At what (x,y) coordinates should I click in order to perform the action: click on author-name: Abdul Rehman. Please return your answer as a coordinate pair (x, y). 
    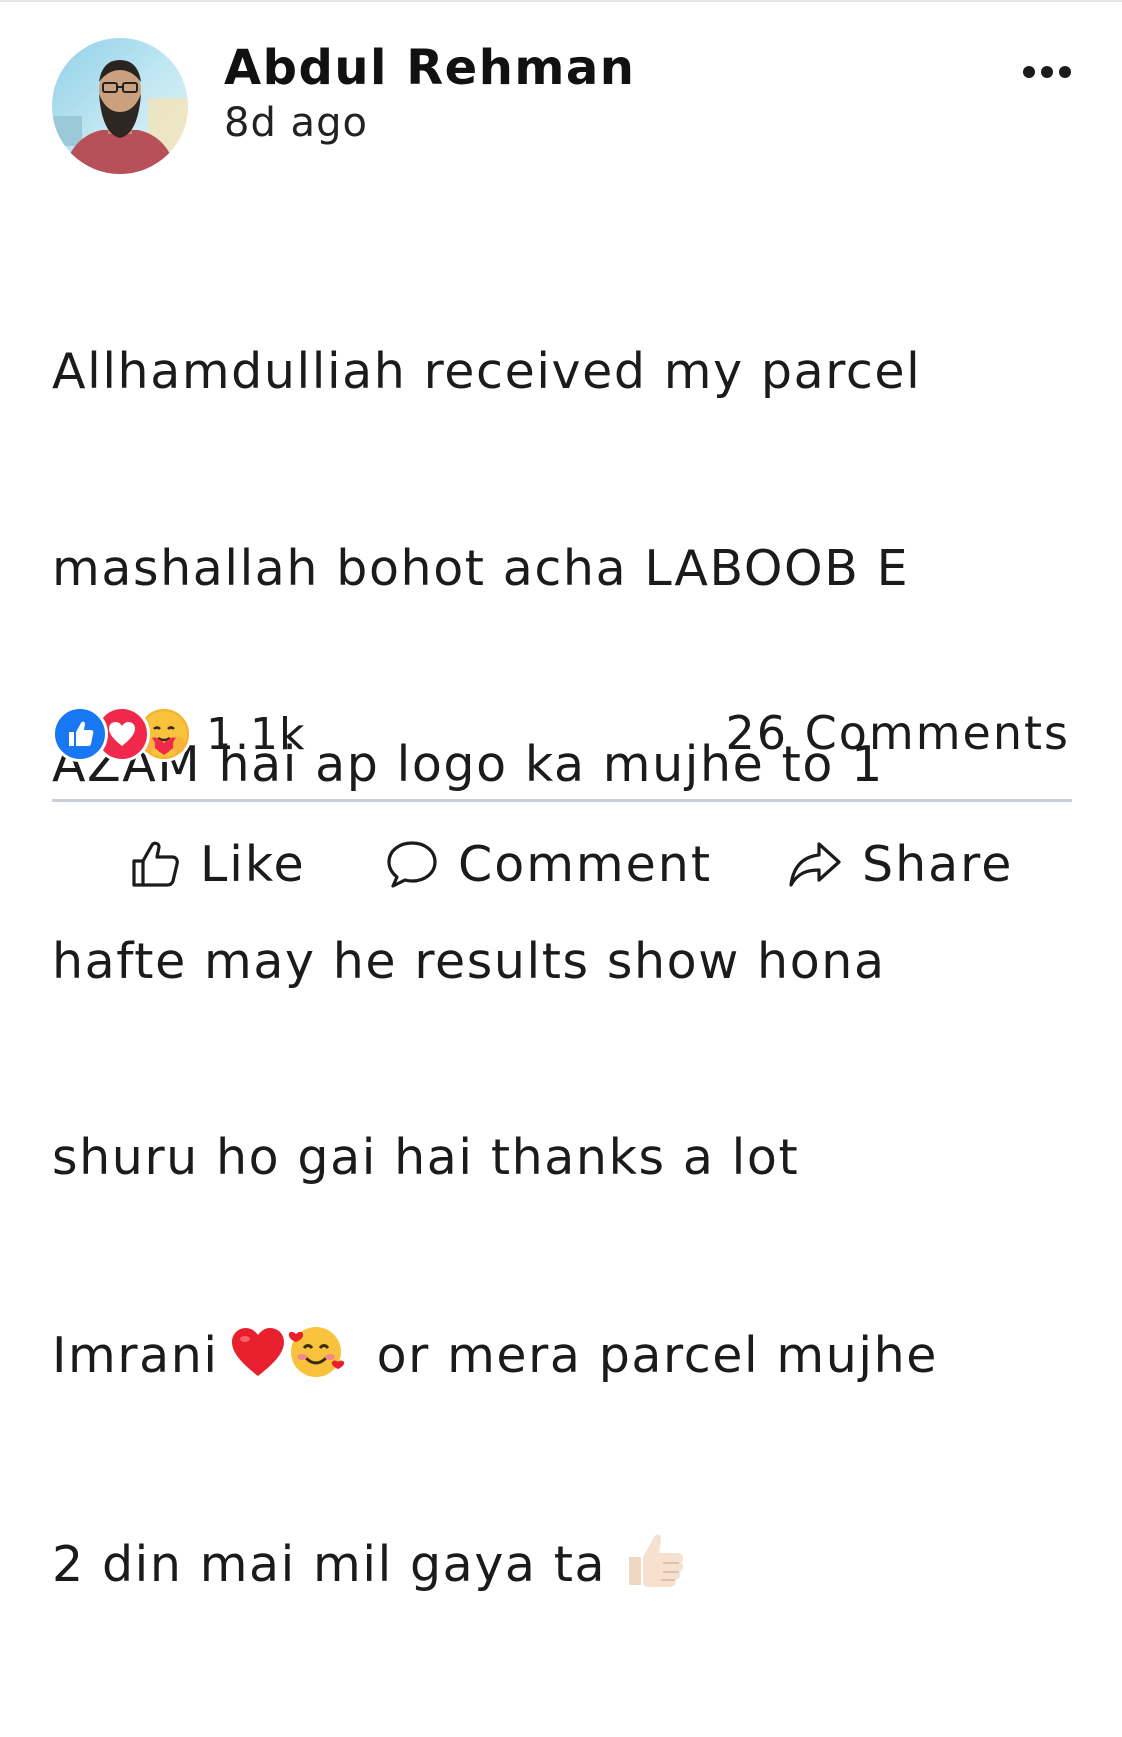
    Looking at the image, I should click on (429, 68).